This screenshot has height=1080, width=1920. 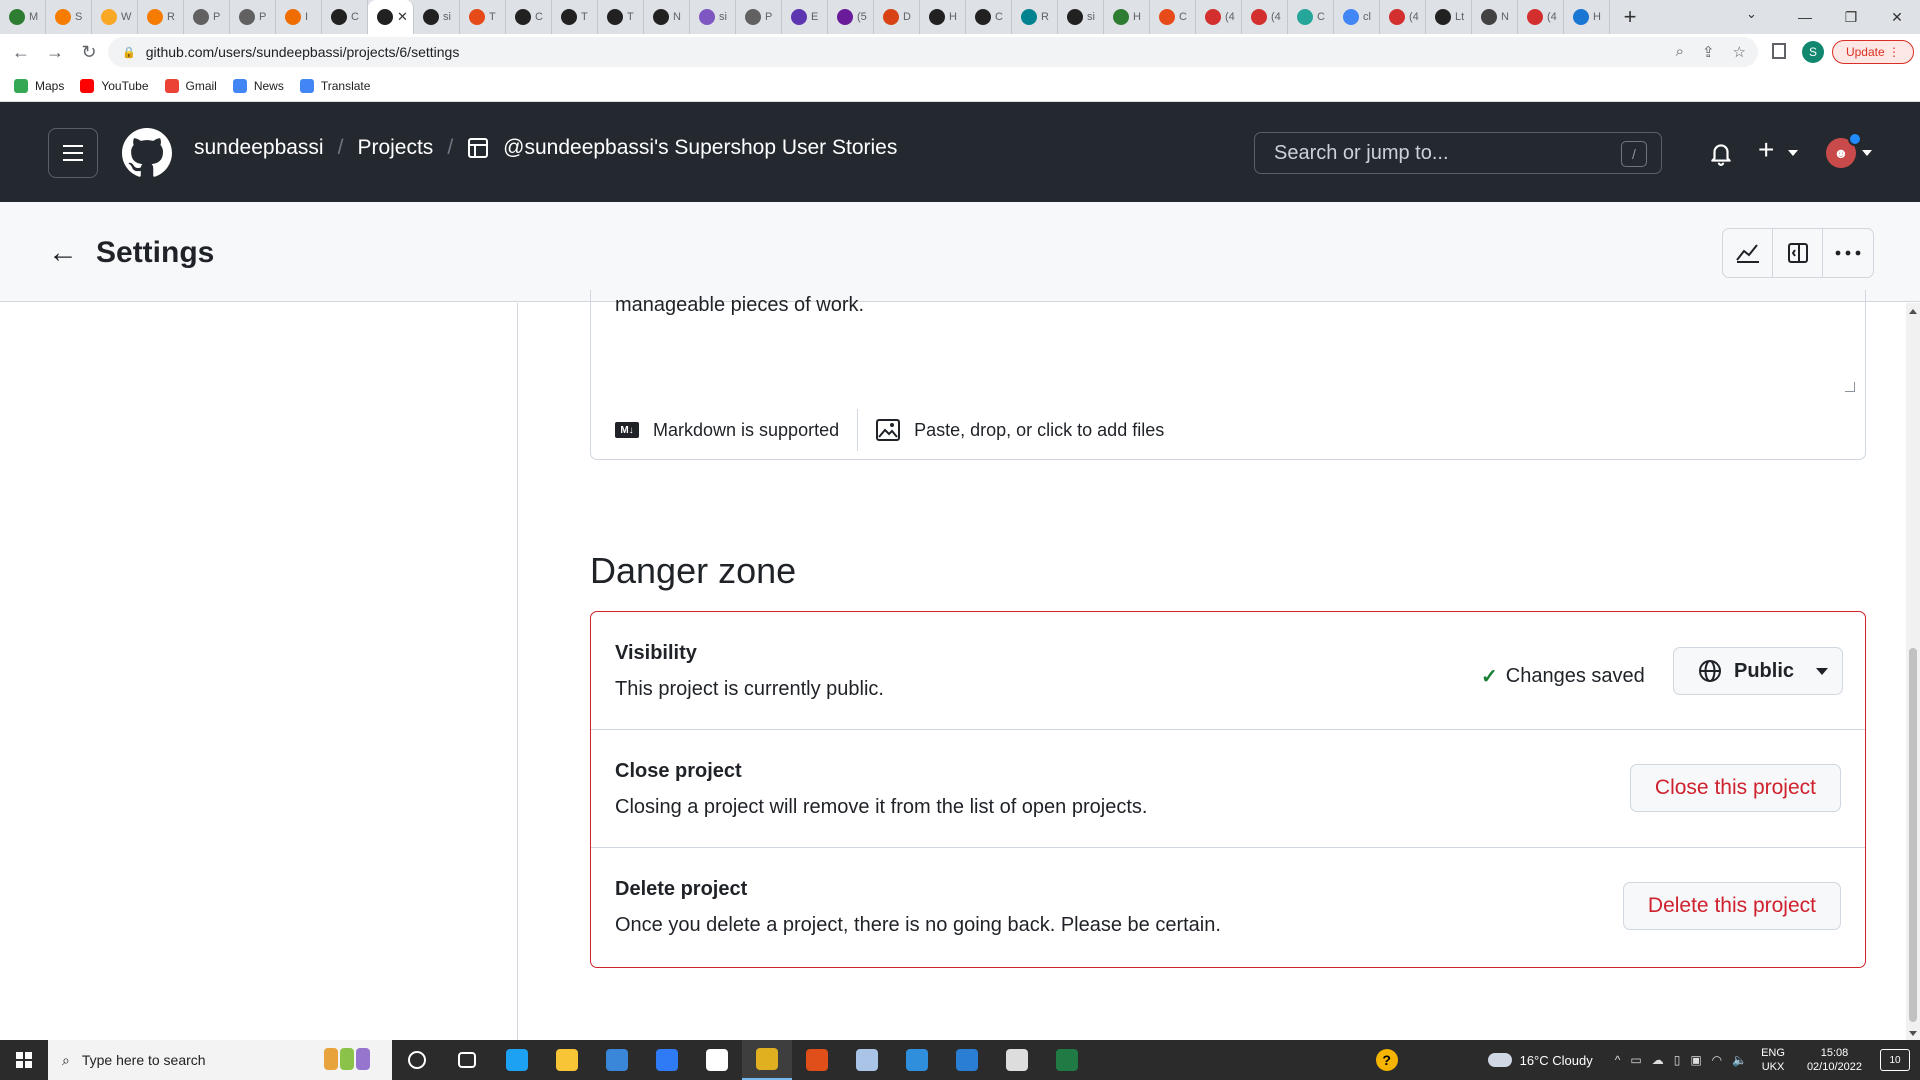 What do you see at coordinates (1773, 1060) in the screenshot?
I see `input-language: ENG UKX` at bounding box center [1773, 1060].